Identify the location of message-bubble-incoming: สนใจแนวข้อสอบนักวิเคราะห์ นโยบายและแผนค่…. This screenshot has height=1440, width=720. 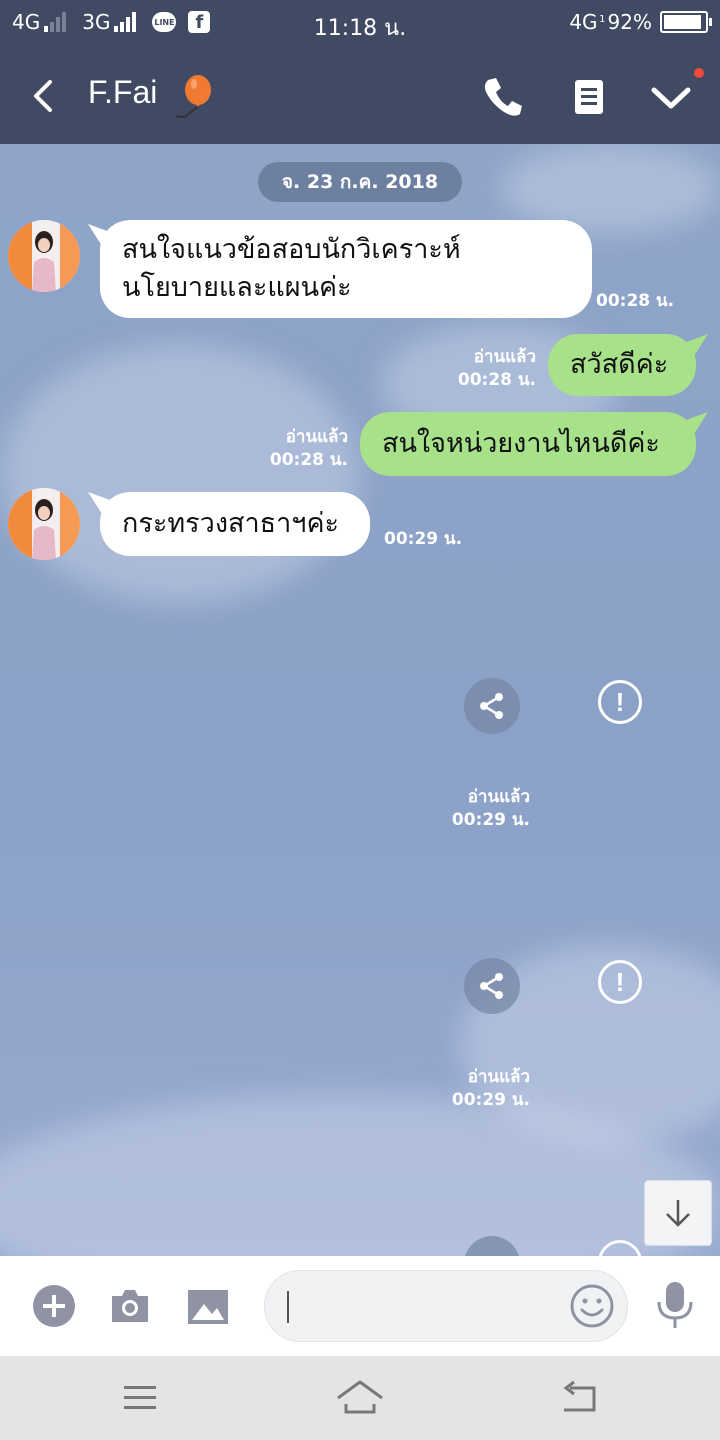
(346, 269).